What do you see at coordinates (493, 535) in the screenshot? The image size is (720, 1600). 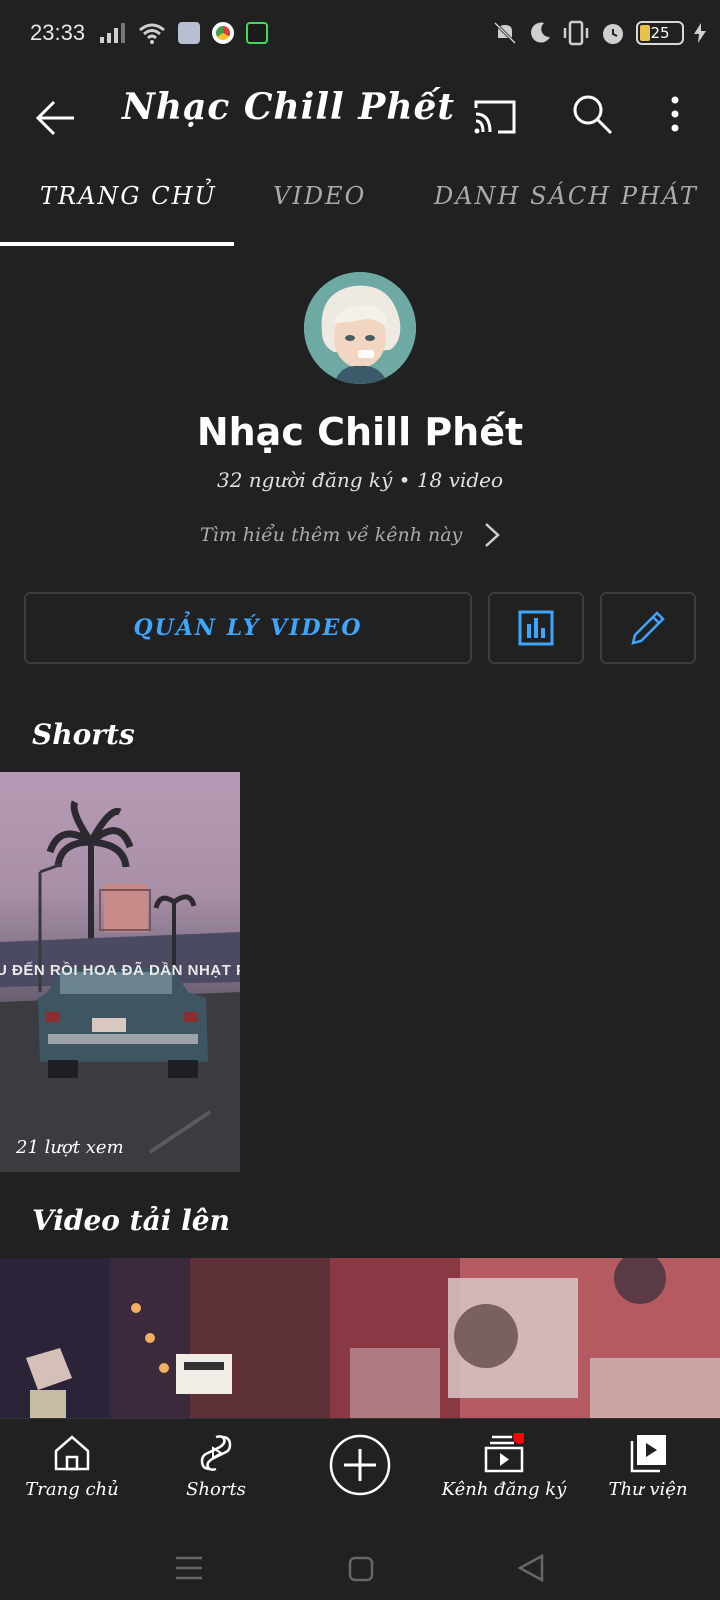 I see `chevron-right-icon` at bounding box center [493, 535].